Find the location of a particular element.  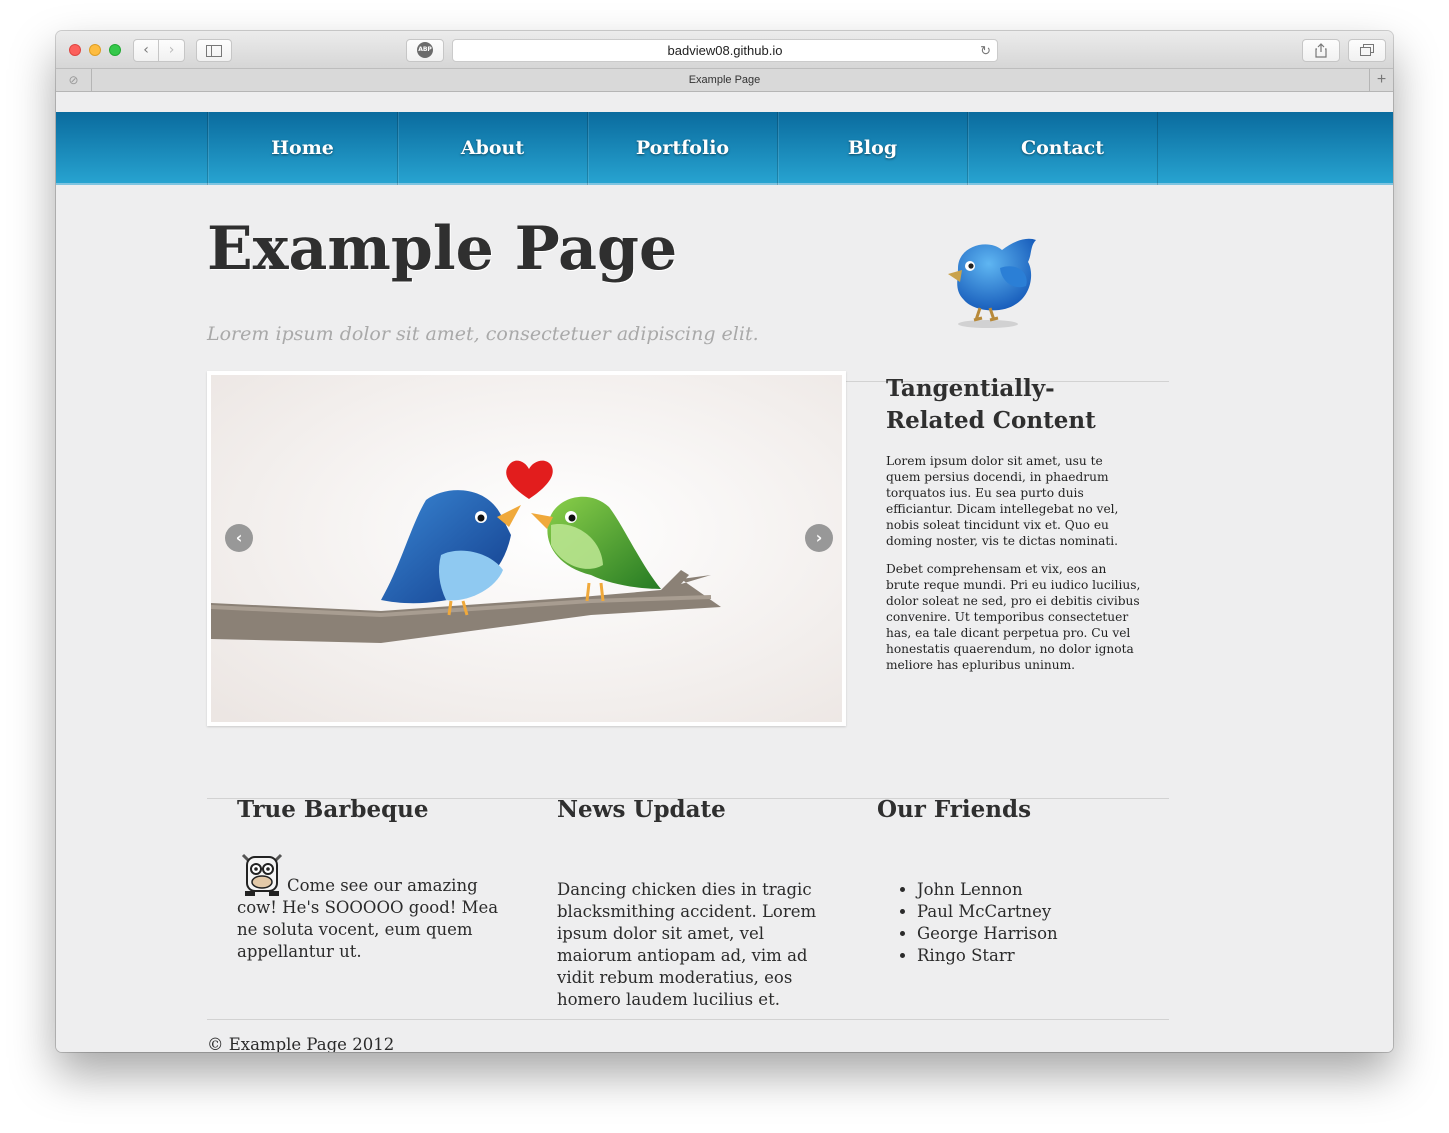

share-icon is located at coordinates (1321, 50).